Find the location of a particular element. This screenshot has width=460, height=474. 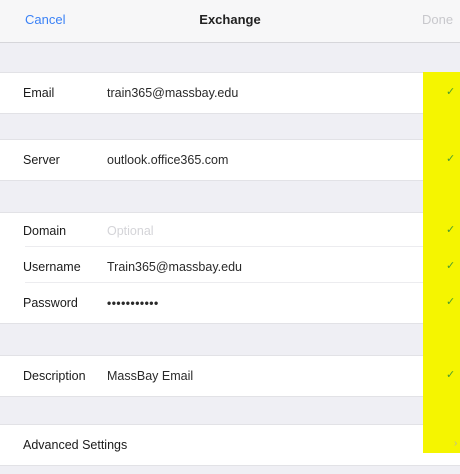

description-field: MassBay Email is located at coordinates (150, 376).